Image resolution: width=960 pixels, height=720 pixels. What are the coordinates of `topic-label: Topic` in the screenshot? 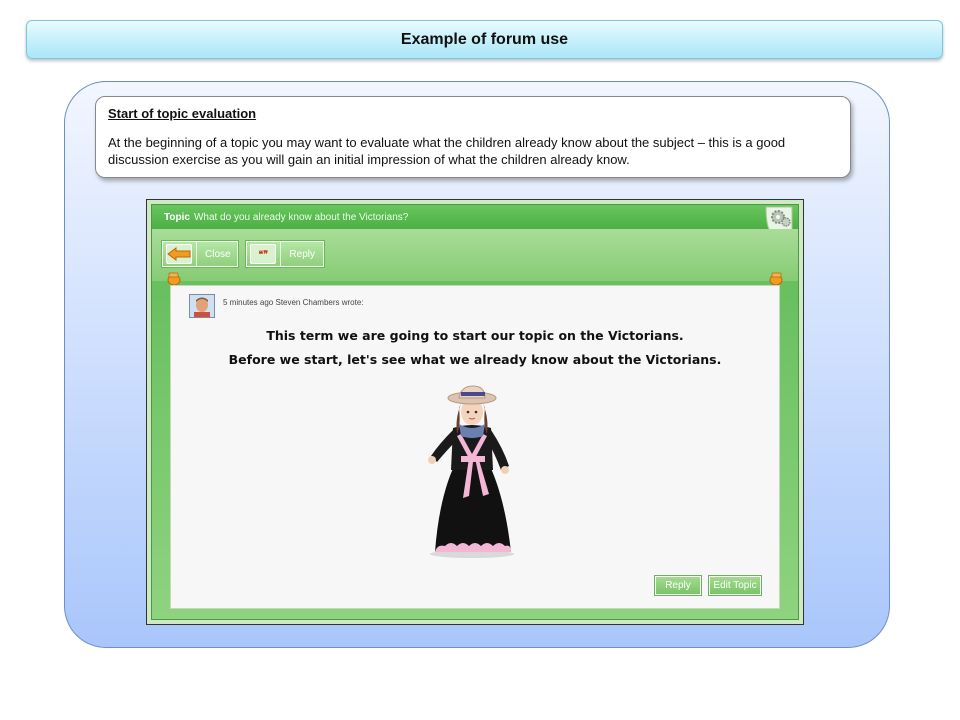 It's located at (177, 217).